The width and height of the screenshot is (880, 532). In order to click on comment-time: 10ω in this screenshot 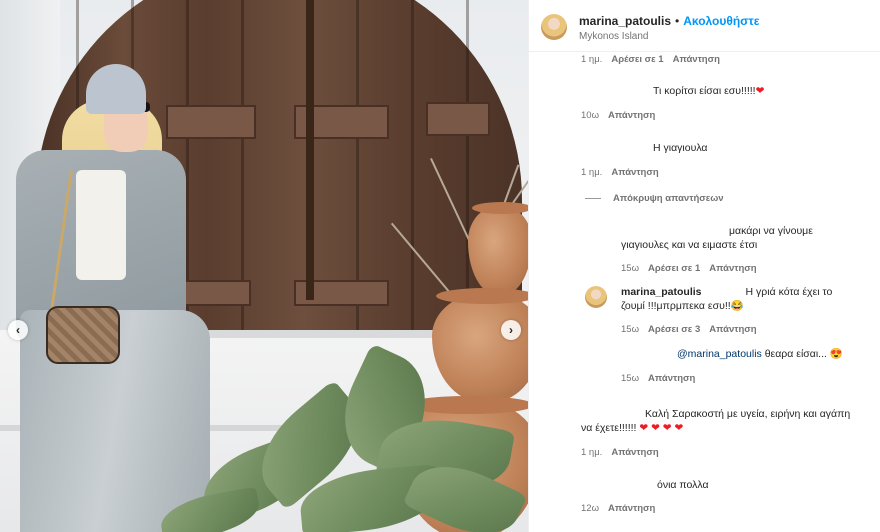, I will do `click(590, 115)`.